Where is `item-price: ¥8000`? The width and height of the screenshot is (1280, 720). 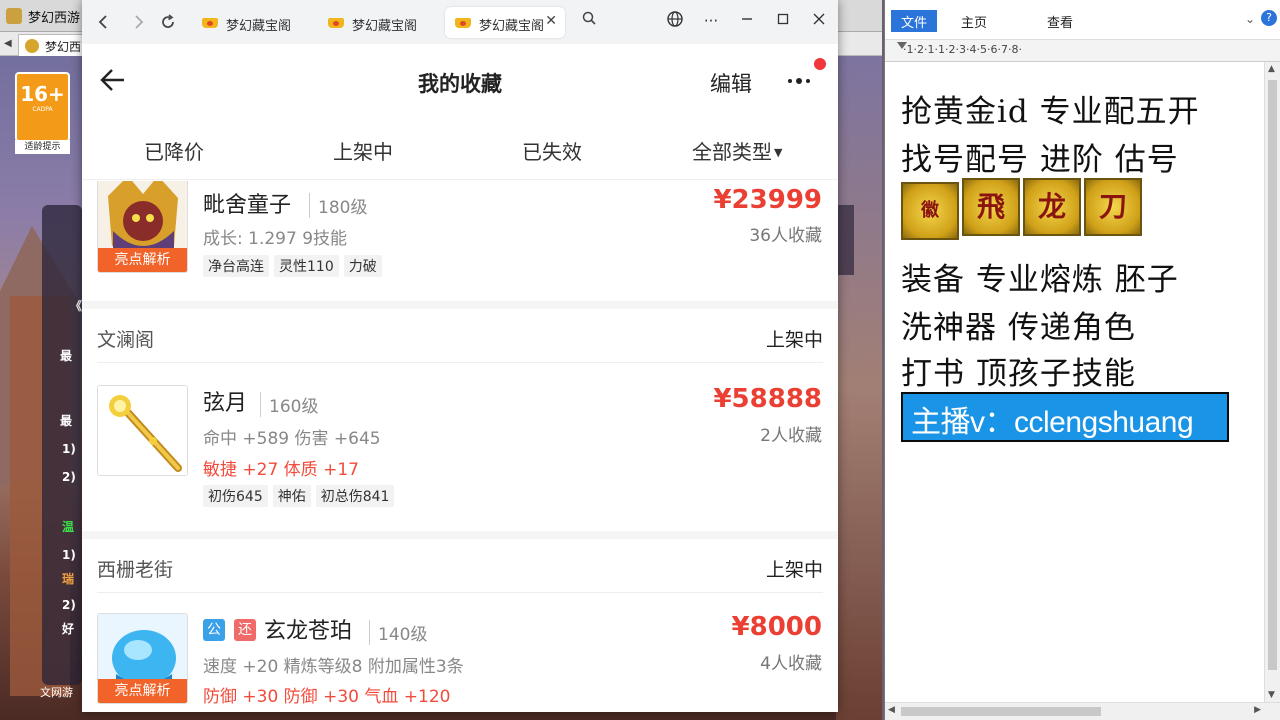 item-price: ¥8000 is located at coordinates (776, 627).